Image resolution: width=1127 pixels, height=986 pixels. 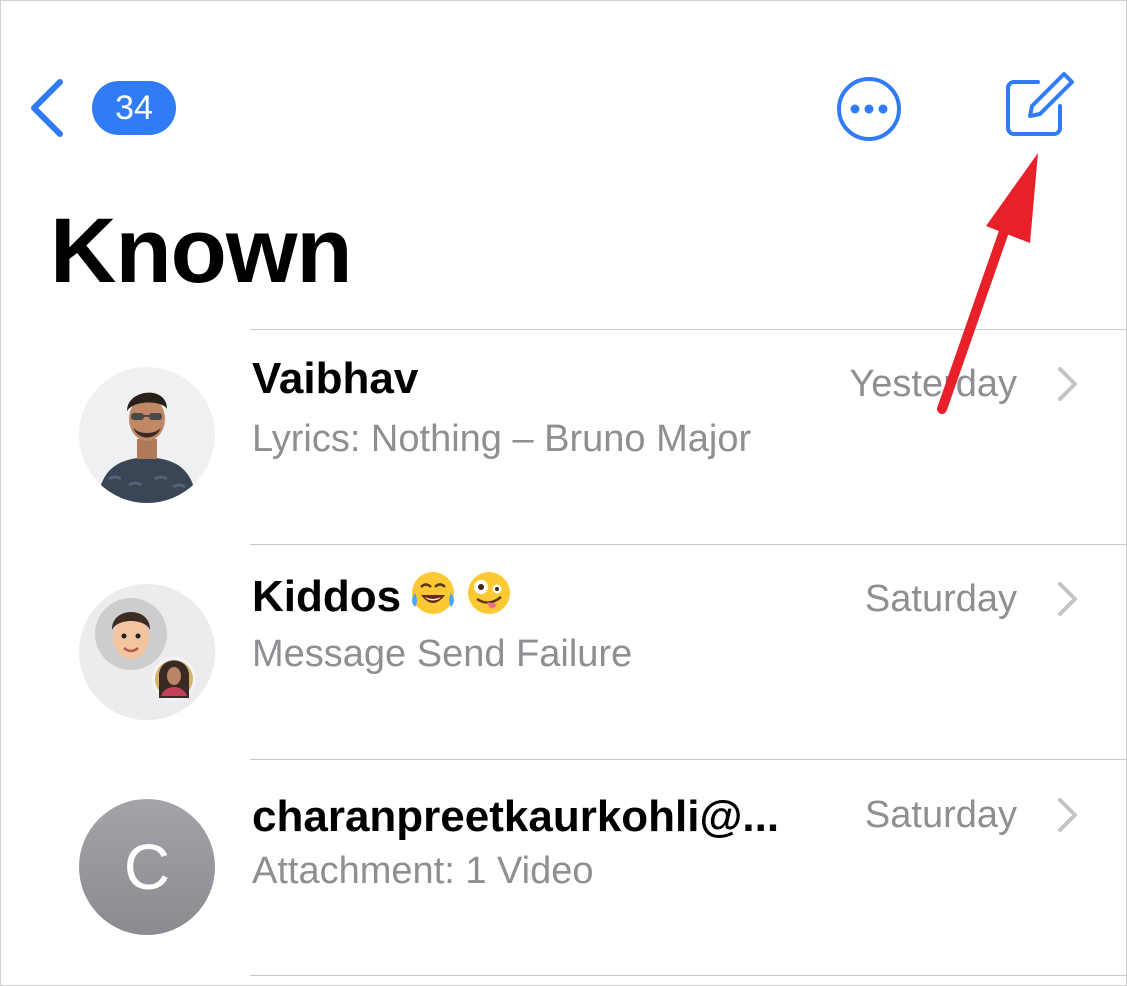 I want to click on contact-photo, so click(x=147, y=435).